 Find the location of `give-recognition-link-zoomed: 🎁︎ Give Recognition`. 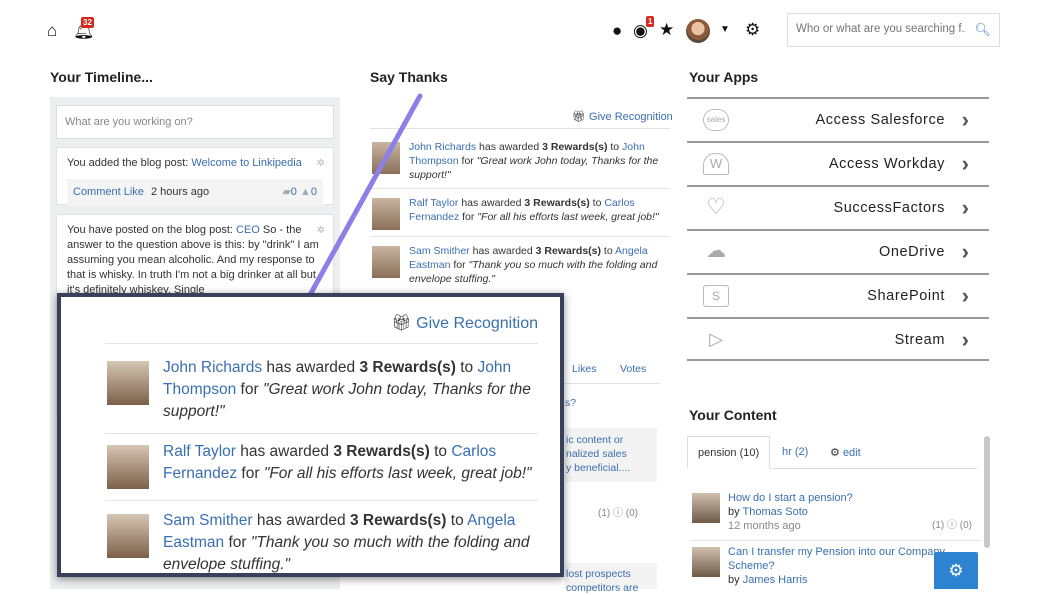

give-recognition-link-zoomed: 🎁︎ Give Recognition is located at coordinates (464, 323).